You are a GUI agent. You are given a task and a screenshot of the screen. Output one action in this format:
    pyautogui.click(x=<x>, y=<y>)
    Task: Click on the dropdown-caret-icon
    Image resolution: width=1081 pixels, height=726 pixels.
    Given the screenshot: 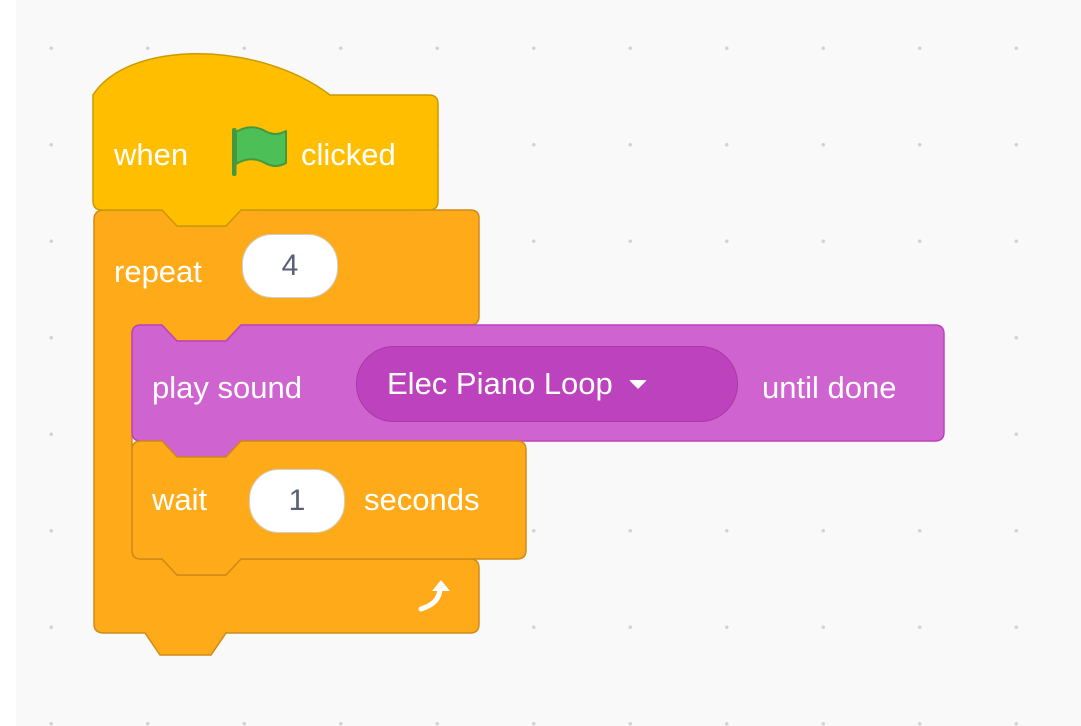 What is the action you would take?
    pyautogui.click(x=637, y=384)
    